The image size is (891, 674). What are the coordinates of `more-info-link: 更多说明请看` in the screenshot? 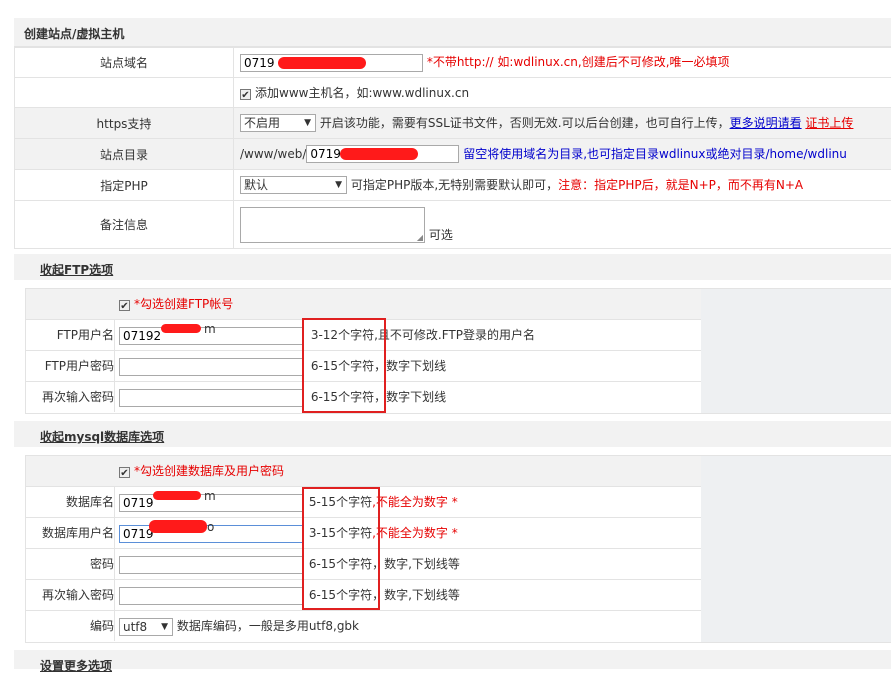 It's located at (766, 123).